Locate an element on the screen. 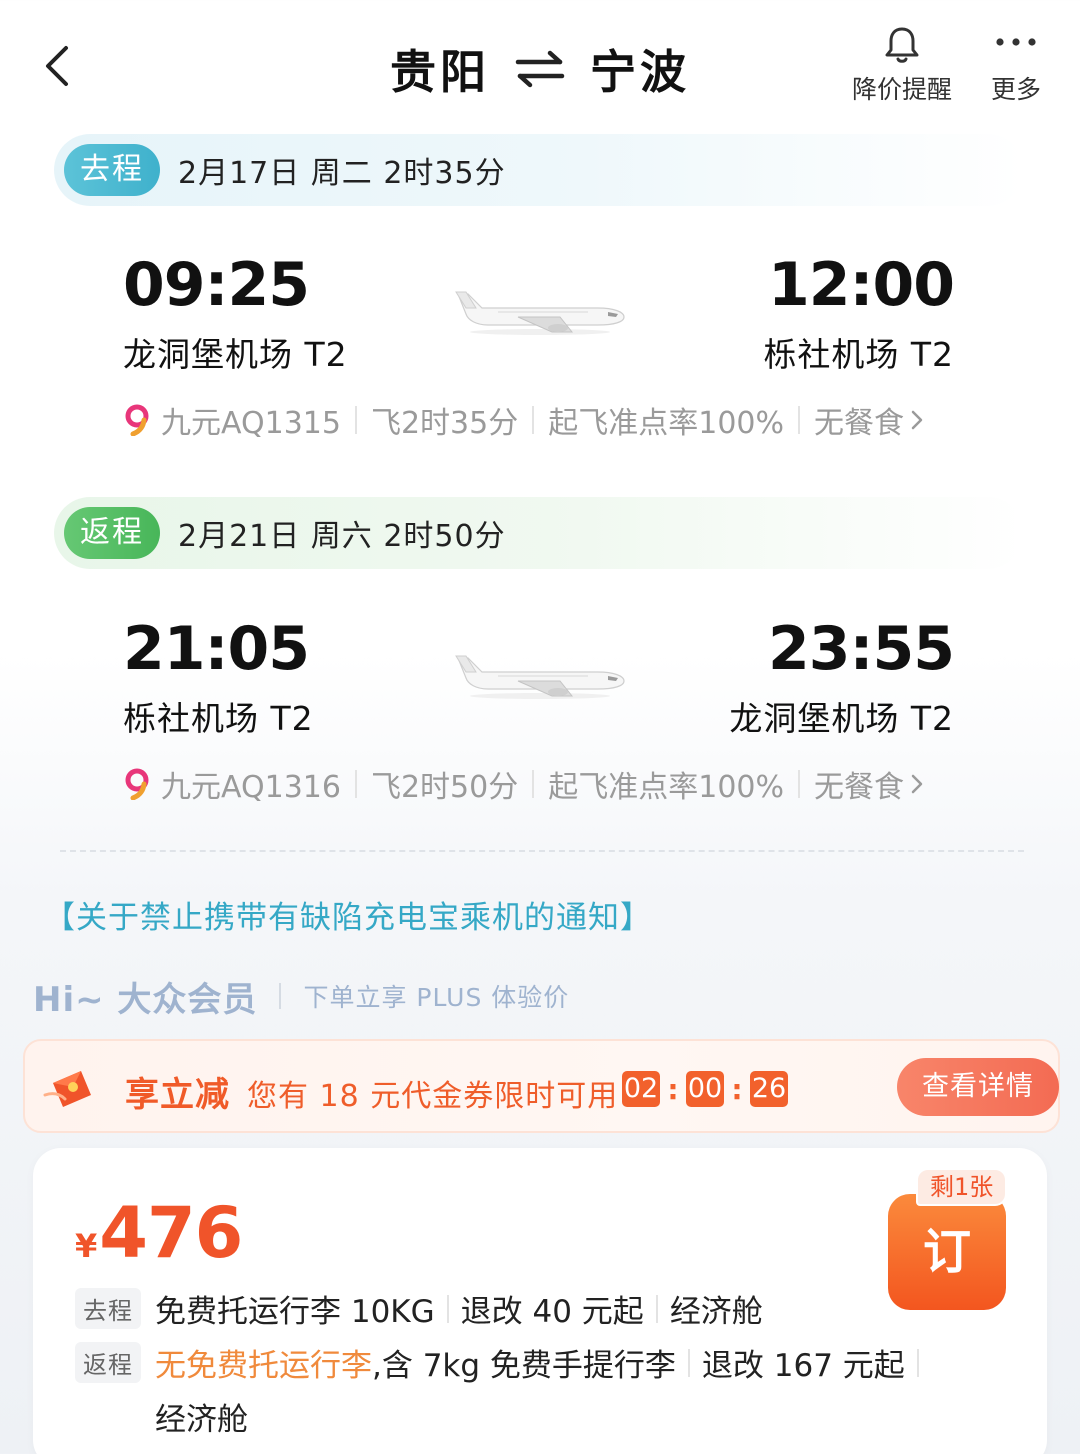 The width and height of the screenshot is (1080, 1454). arrival-airport: 龙洞堡机场 T2 is located at coordinates (841, 718).